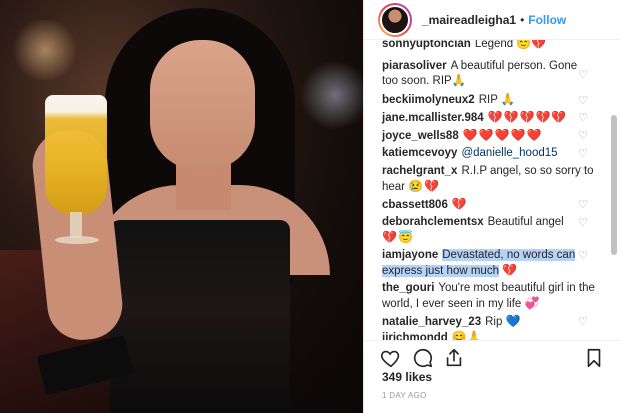  What do you see at coordinates (531, 45) in the screenshot?
I see `comment-emoji: 😇💔` at bounding box center [531, 45].